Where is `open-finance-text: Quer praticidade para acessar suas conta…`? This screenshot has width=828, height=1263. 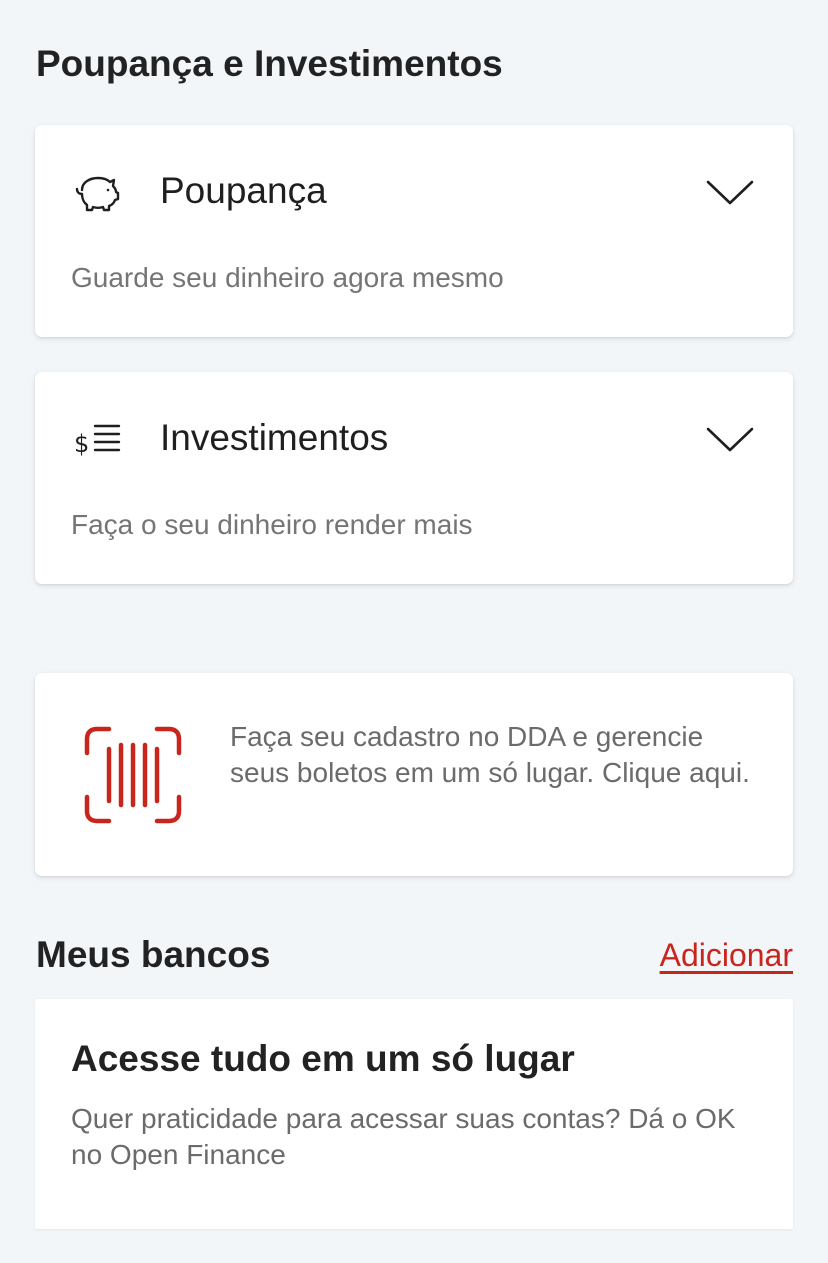 open-finance-text: Quer praticidade para acessar suas conta… is located at coordinates (403, 1136).